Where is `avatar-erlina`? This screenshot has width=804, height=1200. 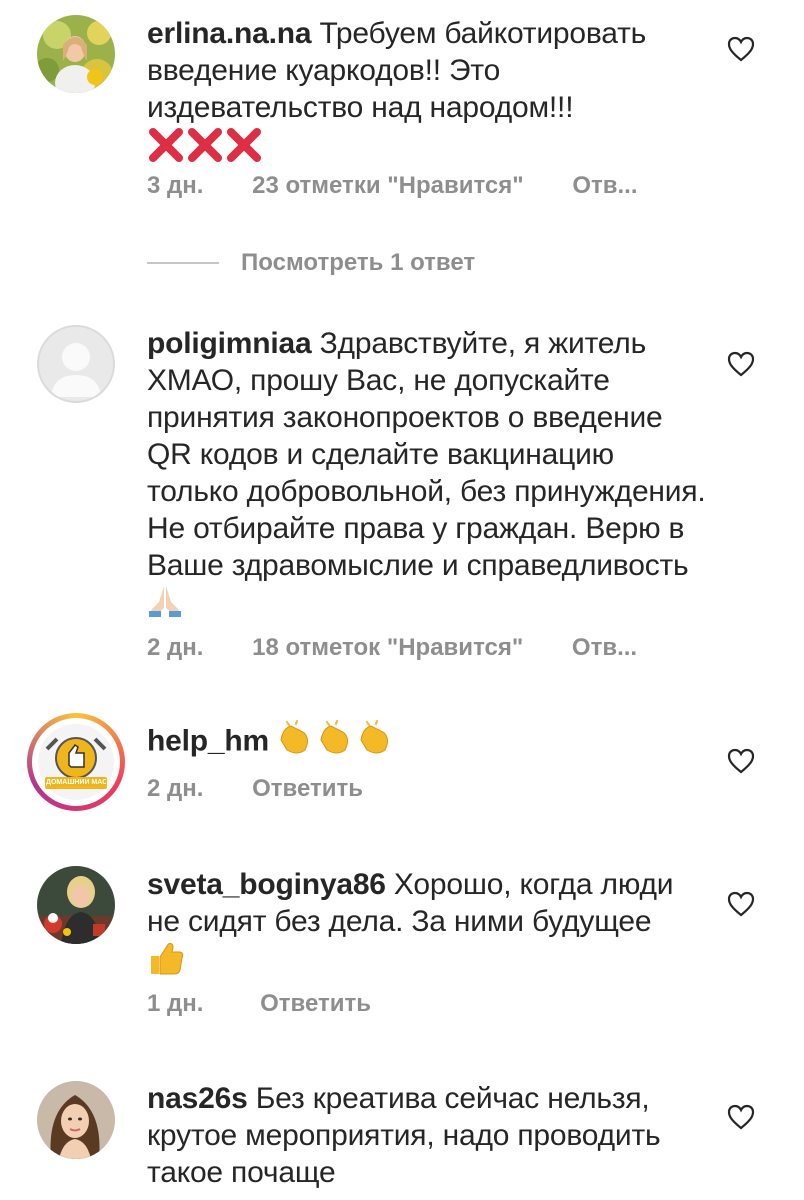 avatar-erlina is located at coordinates (76, 54).